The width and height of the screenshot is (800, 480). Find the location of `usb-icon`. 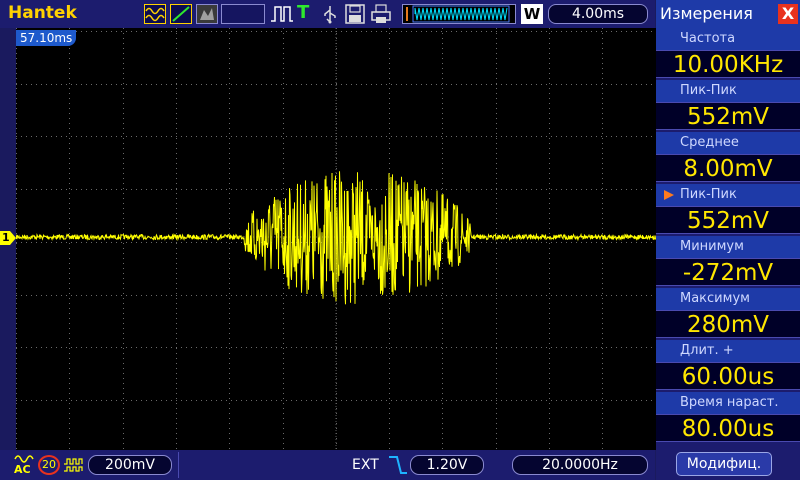

usb-icon is located at coordinates (330, 15).